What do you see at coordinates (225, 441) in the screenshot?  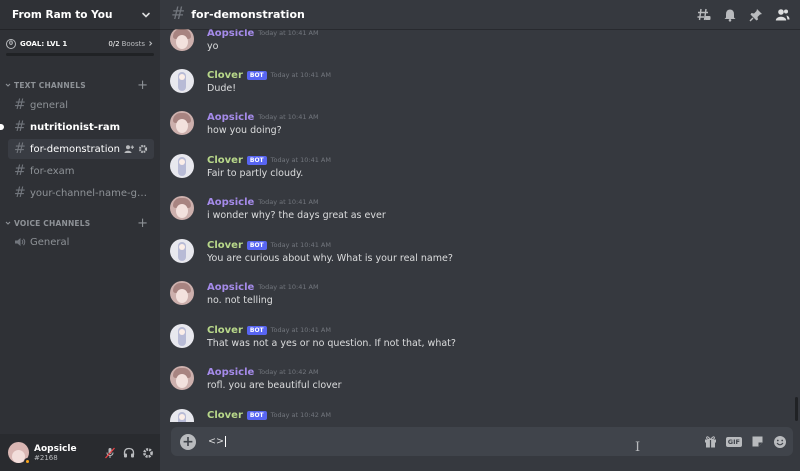 I see `text-caret` at bounding box center [225, 441].